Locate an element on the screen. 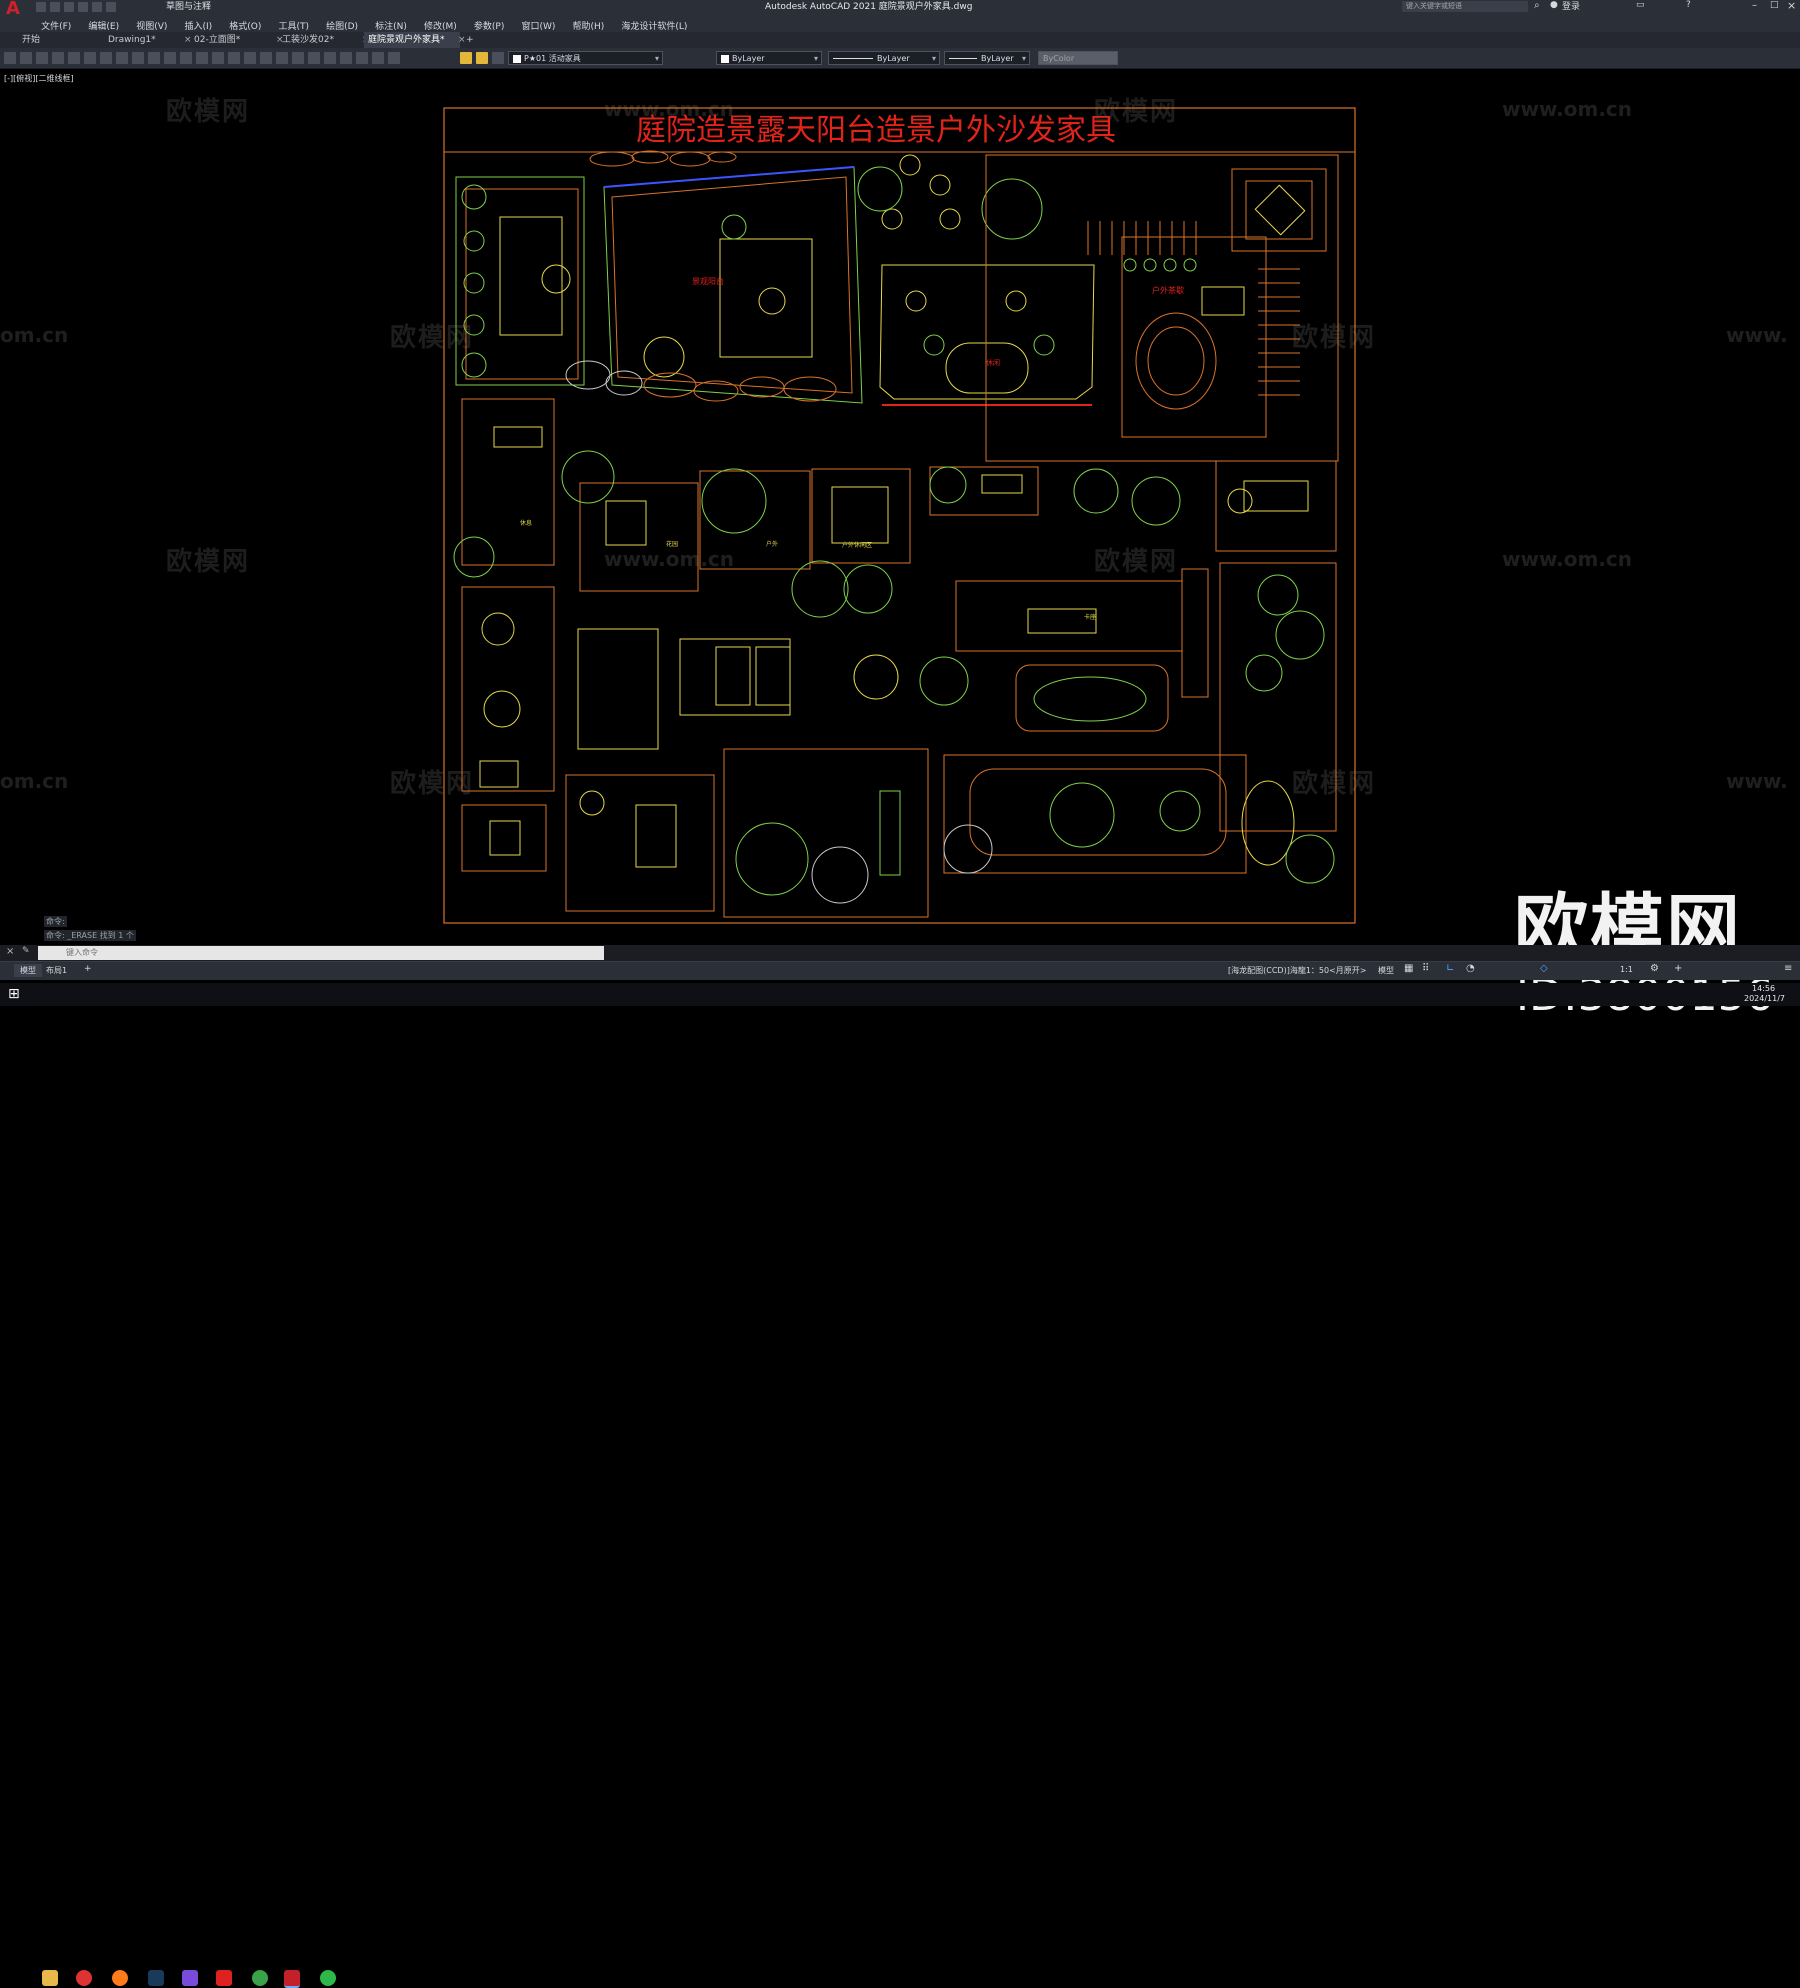  file-explorer-icon is located at coordinates (50, 1978).